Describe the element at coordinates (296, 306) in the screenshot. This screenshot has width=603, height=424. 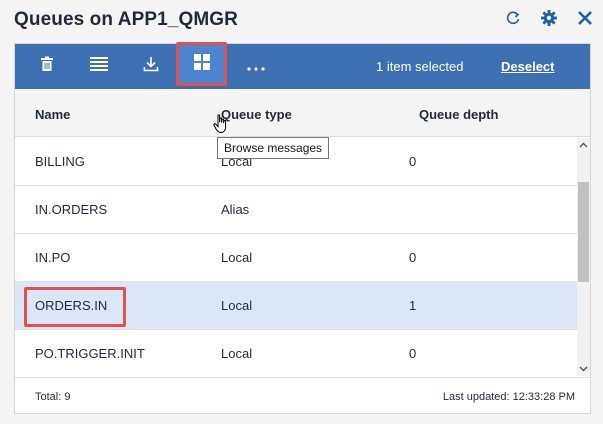
I see `table-row-selected: ORDERS.IN Local 1` at that location.